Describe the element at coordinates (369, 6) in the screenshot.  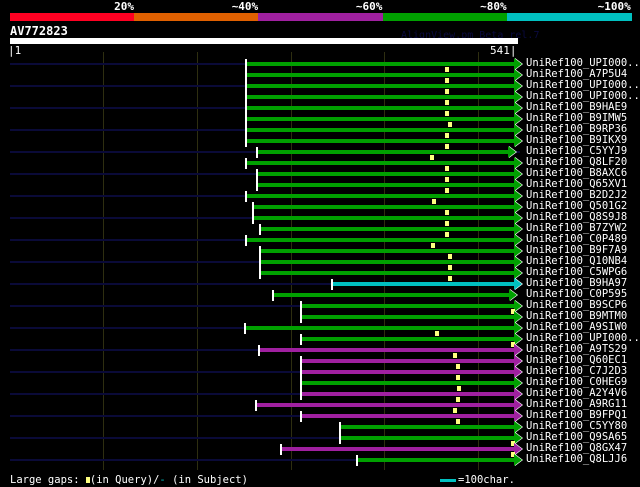
I see `legend-label: ~60%` at that location.